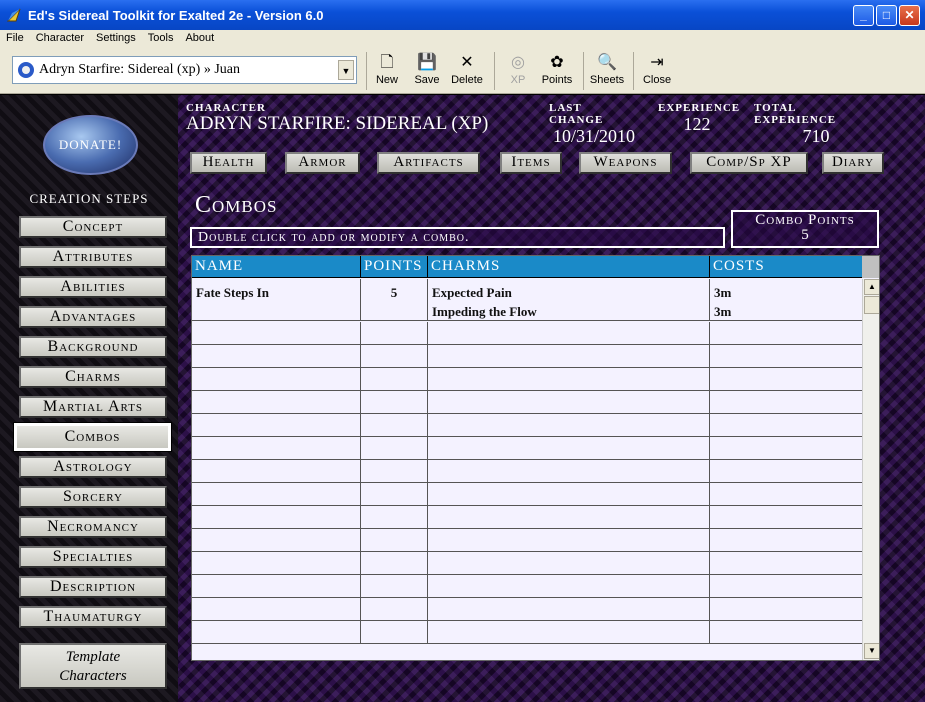 The height and width of the screenshot is (702, 925). What do you see at coordinates (93, 617) in the screenshot?
I see `step-thaumaturgy: Thaumaturgy` at bounding box center [93, 617].